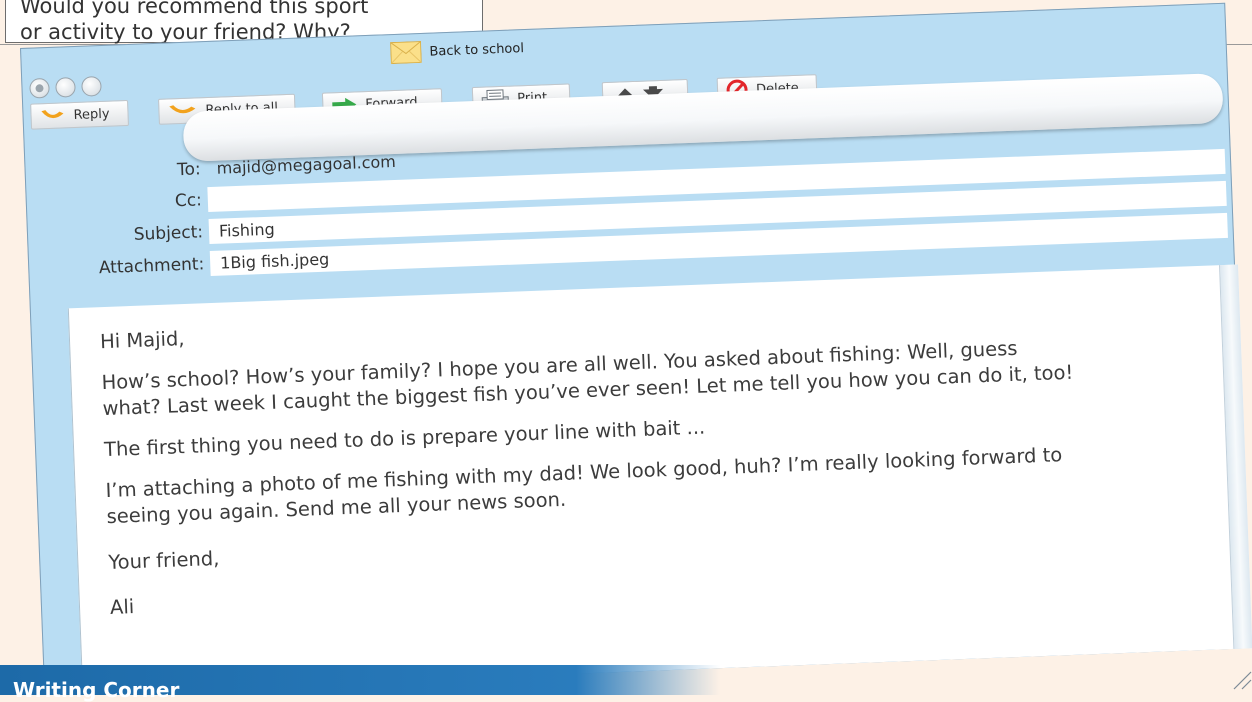  I want to click on window-title: Back to school, so click(476, 50).